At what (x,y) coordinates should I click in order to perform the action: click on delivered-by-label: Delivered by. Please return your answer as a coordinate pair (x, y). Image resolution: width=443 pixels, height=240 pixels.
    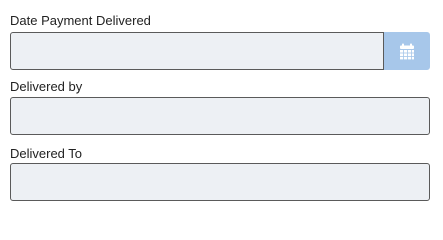
    Looking at the image, I should click on (46, 86).